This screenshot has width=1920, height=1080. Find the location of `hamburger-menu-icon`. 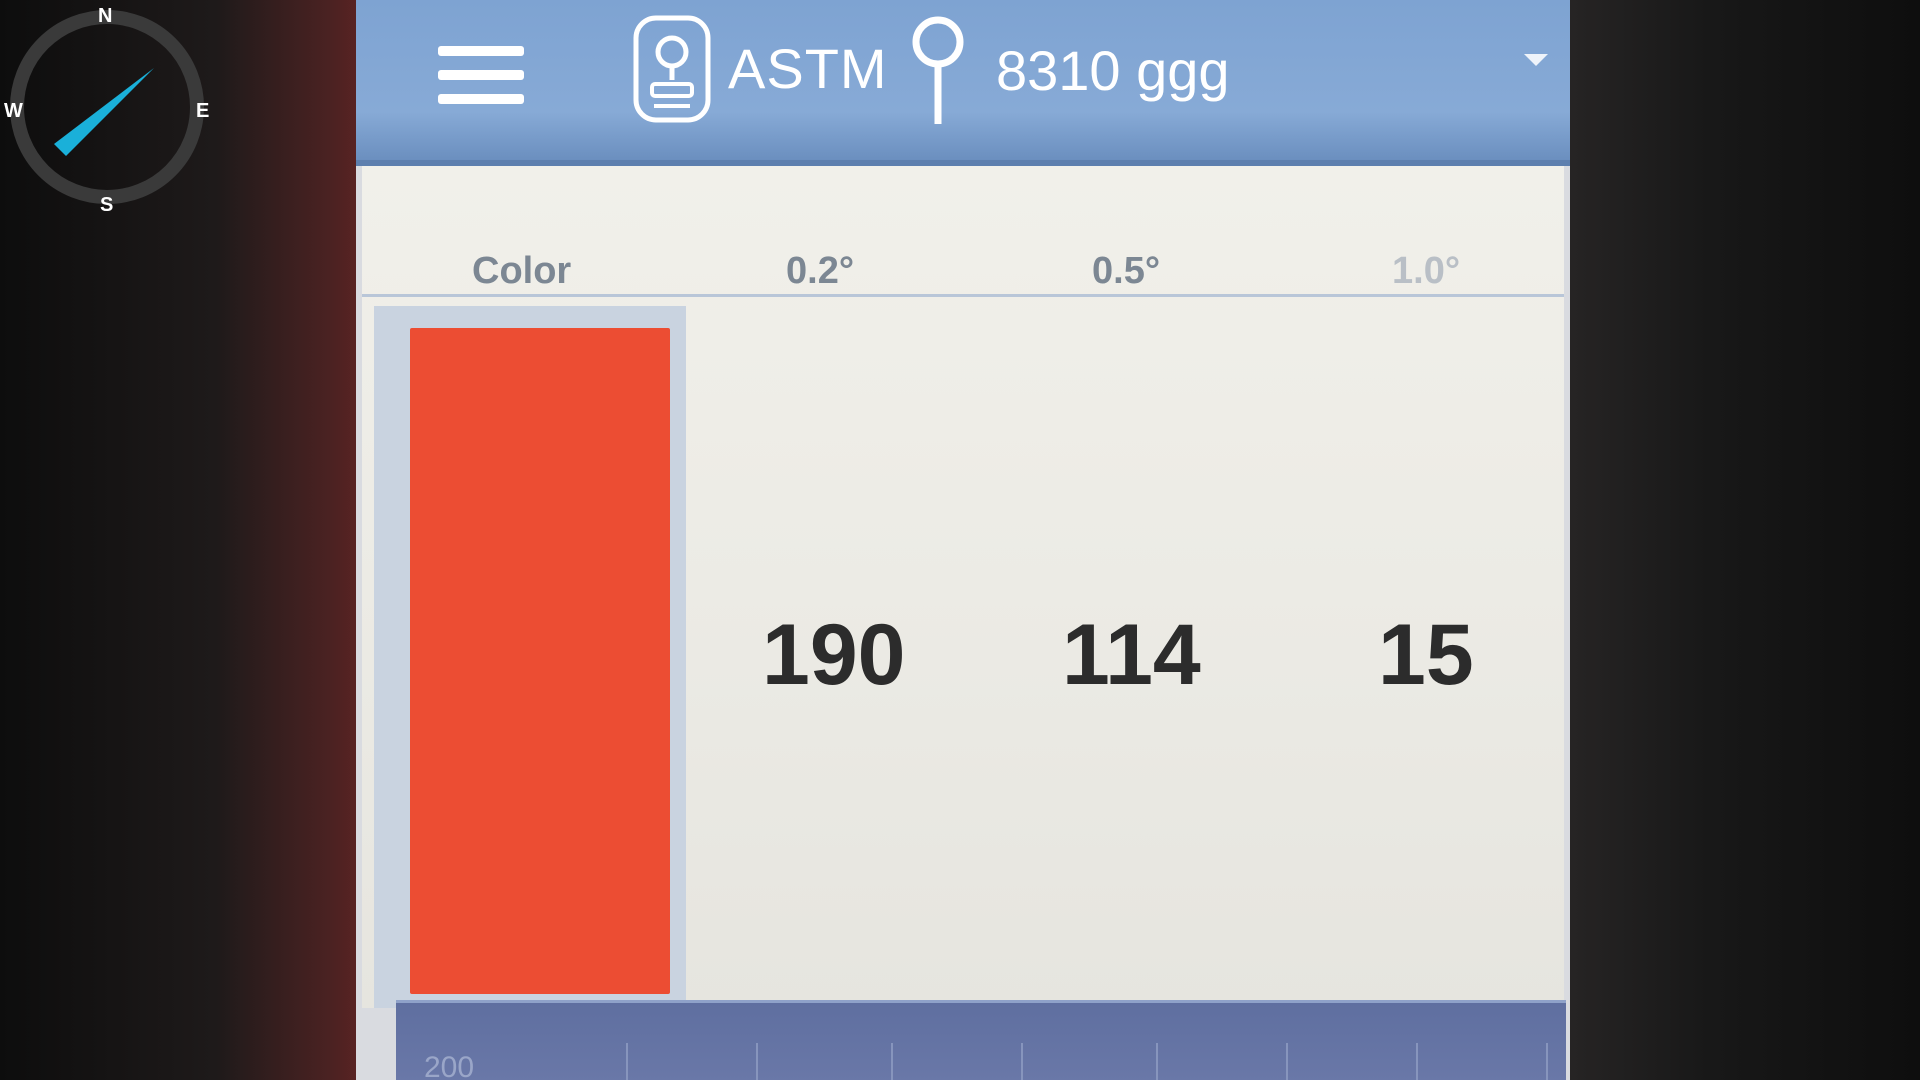

hamburger-menu-icon is located at coordinates (481, 74).